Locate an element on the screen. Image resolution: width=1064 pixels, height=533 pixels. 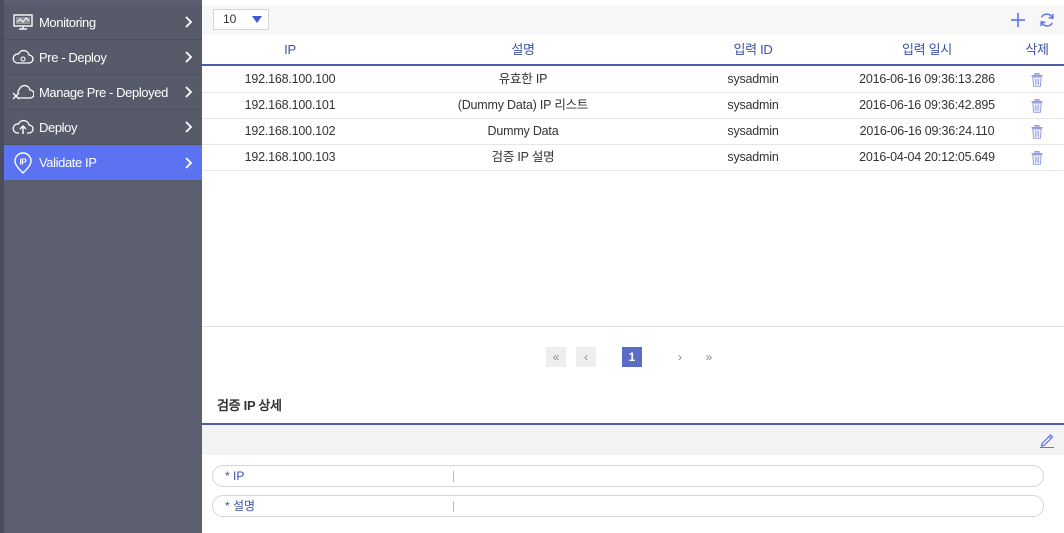
cell-description: 검증 IP 설명 is located at coordinates (523, 157).